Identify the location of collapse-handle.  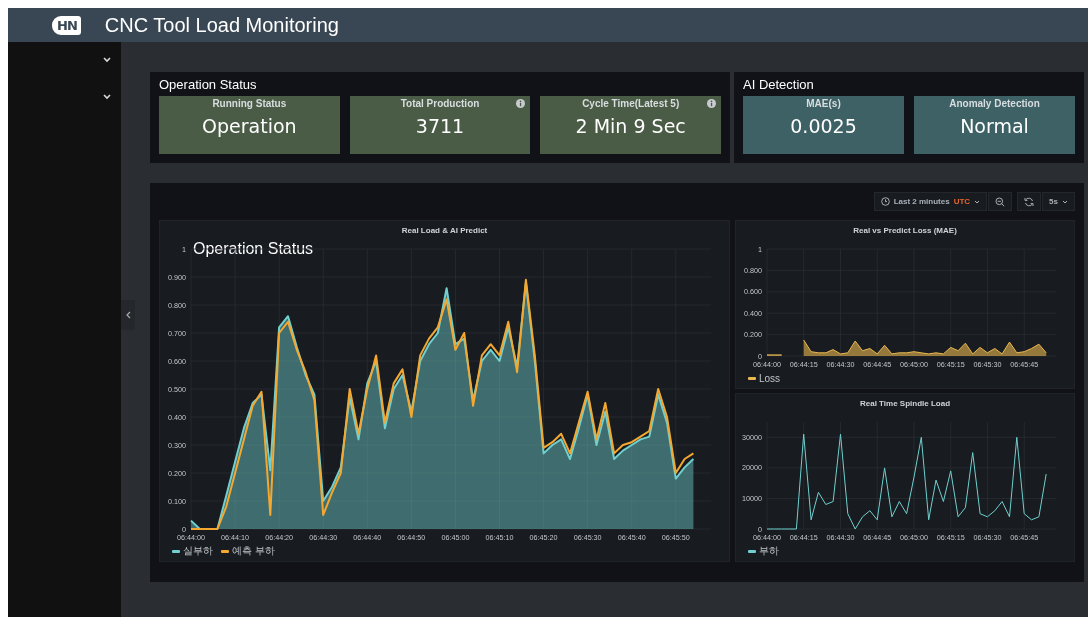
(128, 315).